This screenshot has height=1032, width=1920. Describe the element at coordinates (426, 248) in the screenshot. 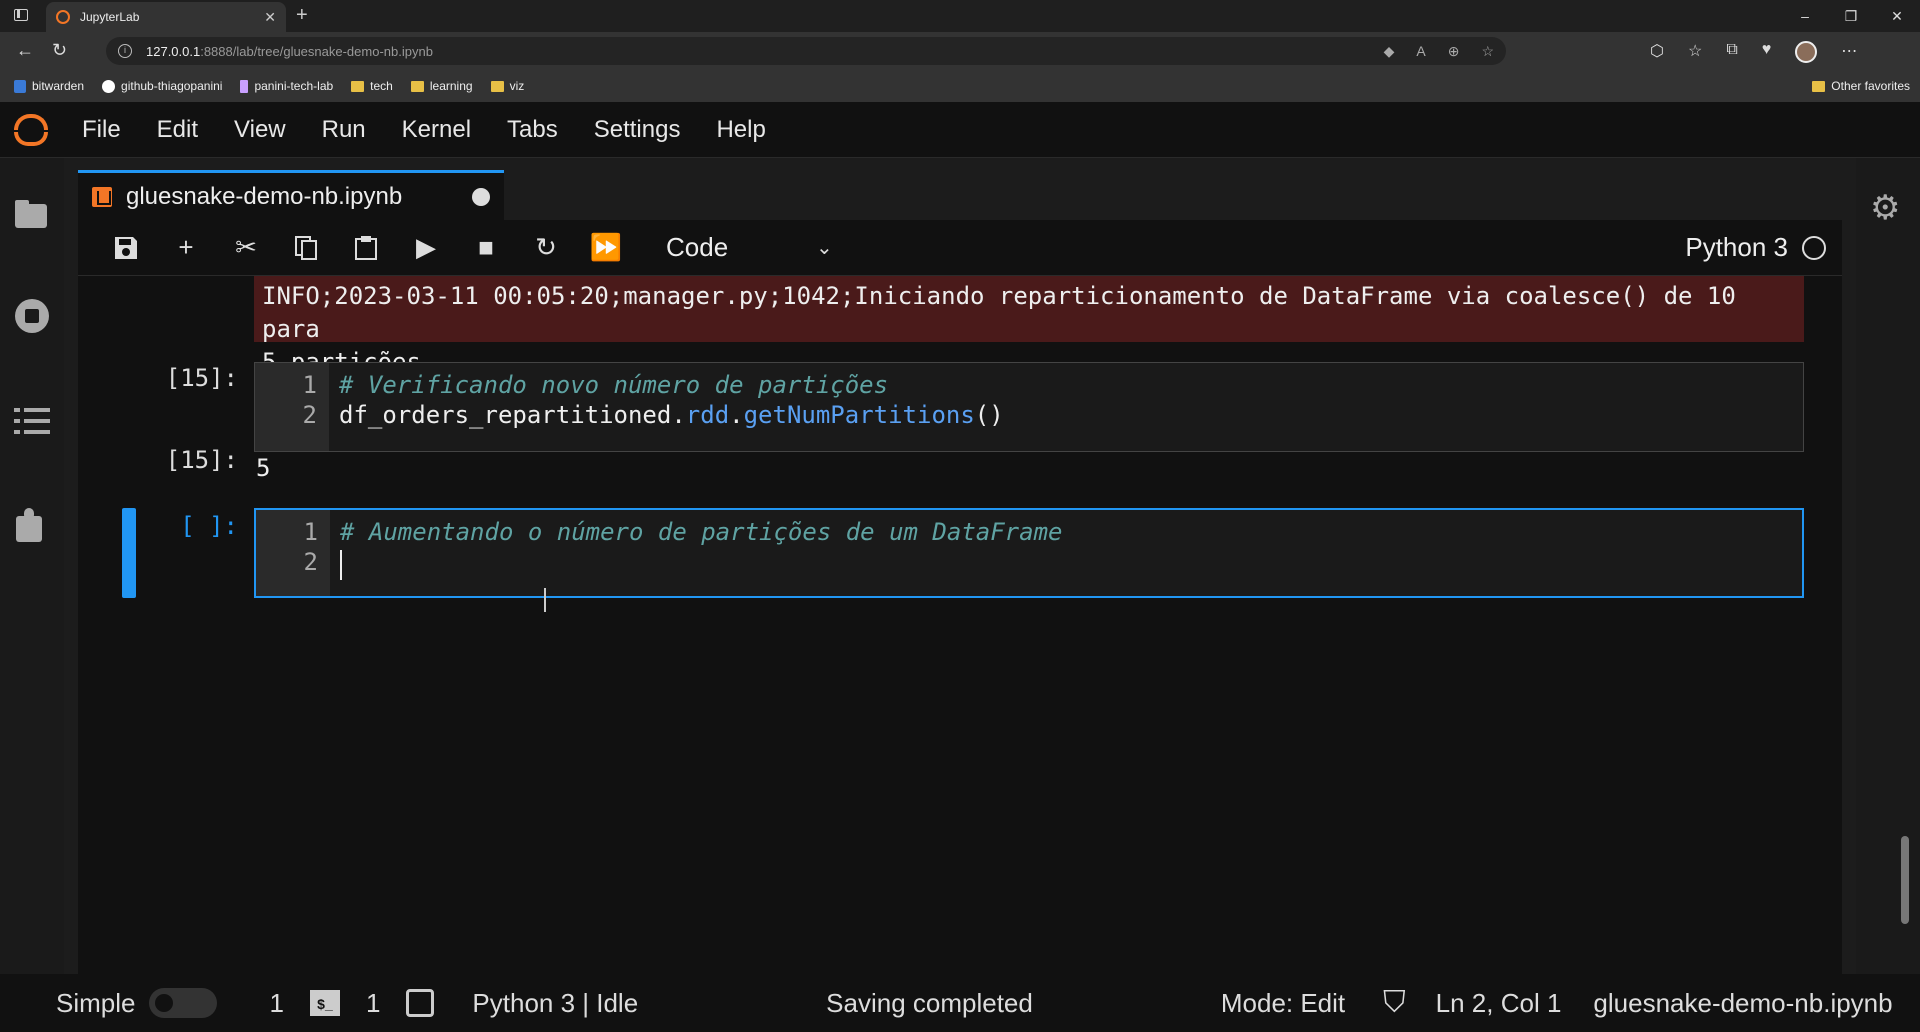

I see `run-icon: ▶` at that location.